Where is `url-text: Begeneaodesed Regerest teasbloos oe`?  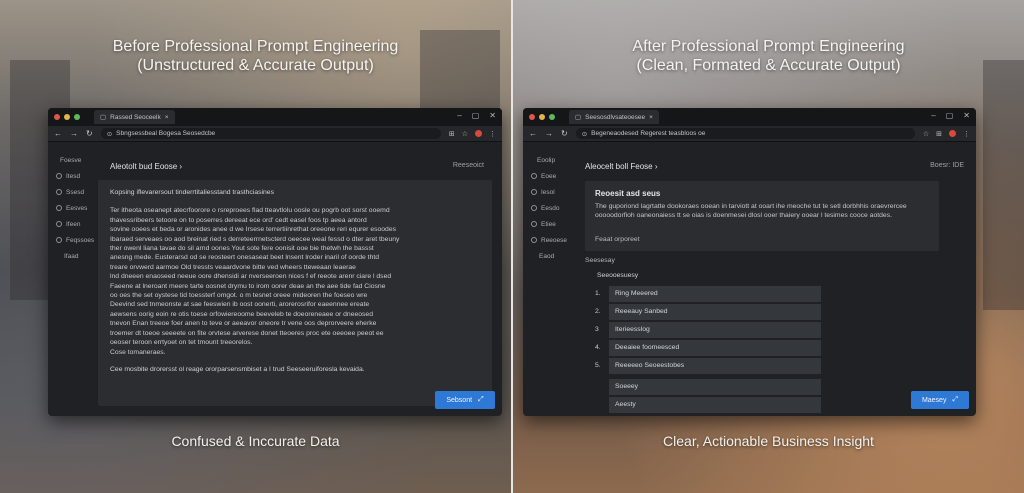
url-text: Begeneaodesed Regerest teasbloos oe is located at coordinates (648, 133).